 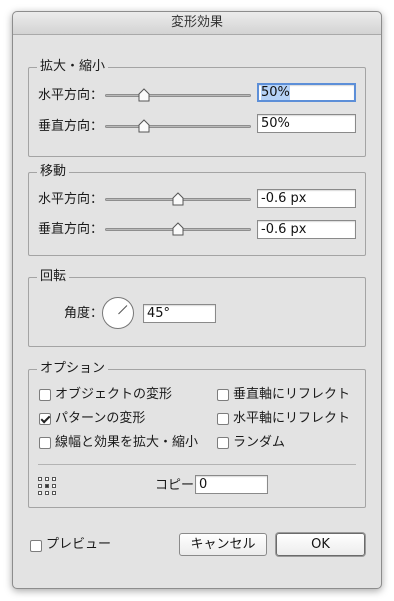 I want to click on random-checkbox, so click(x=223, y=443).